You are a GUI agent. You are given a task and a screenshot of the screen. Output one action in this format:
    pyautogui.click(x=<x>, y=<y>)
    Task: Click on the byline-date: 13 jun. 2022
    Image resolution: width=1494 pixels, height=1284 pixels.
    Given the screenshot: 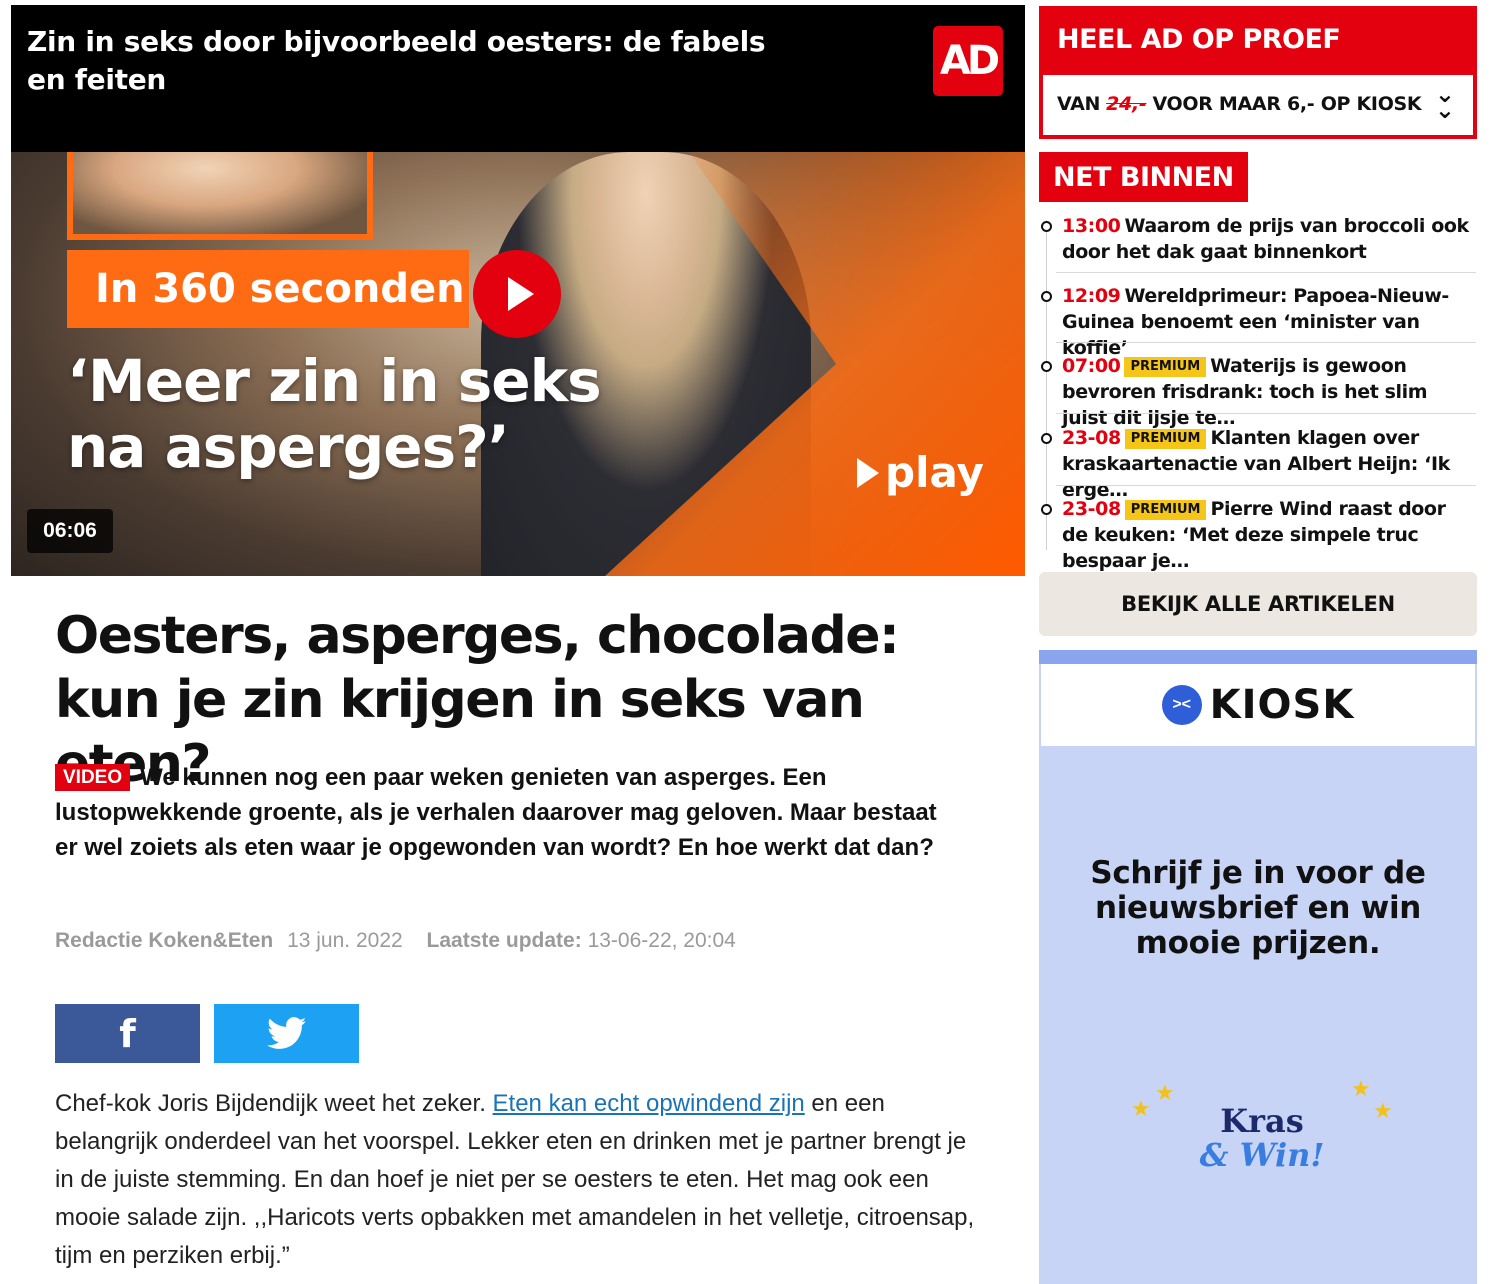 What is the action you would take?
    pyautogui.click(x=345, y=940)
    